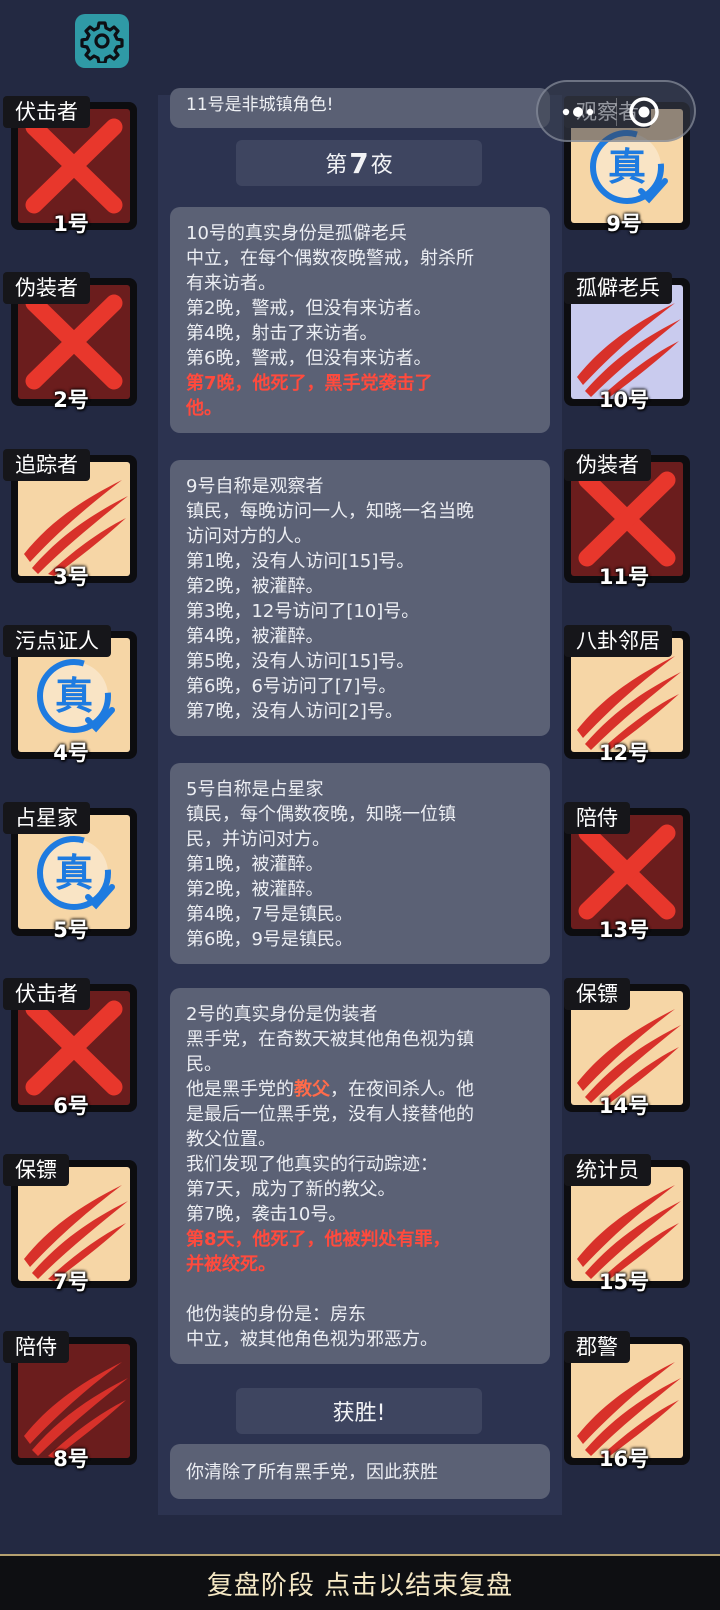  I want to click on msg-line: 第6晚，警戒，但没有来访者。, so click(309, 358).